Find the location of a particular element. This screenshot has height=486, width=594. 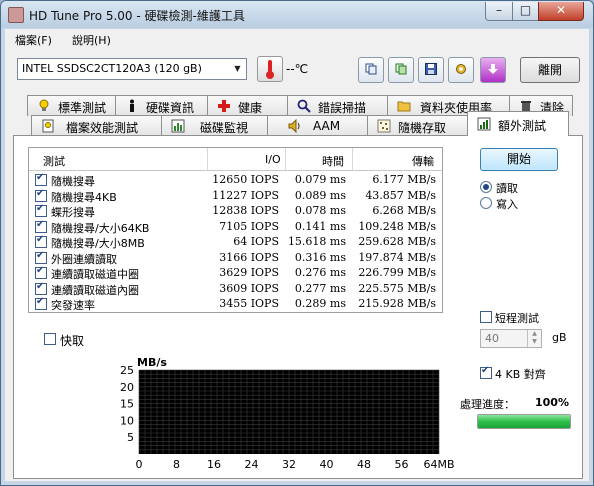

gear-icon is located at coordinates (461, 69).